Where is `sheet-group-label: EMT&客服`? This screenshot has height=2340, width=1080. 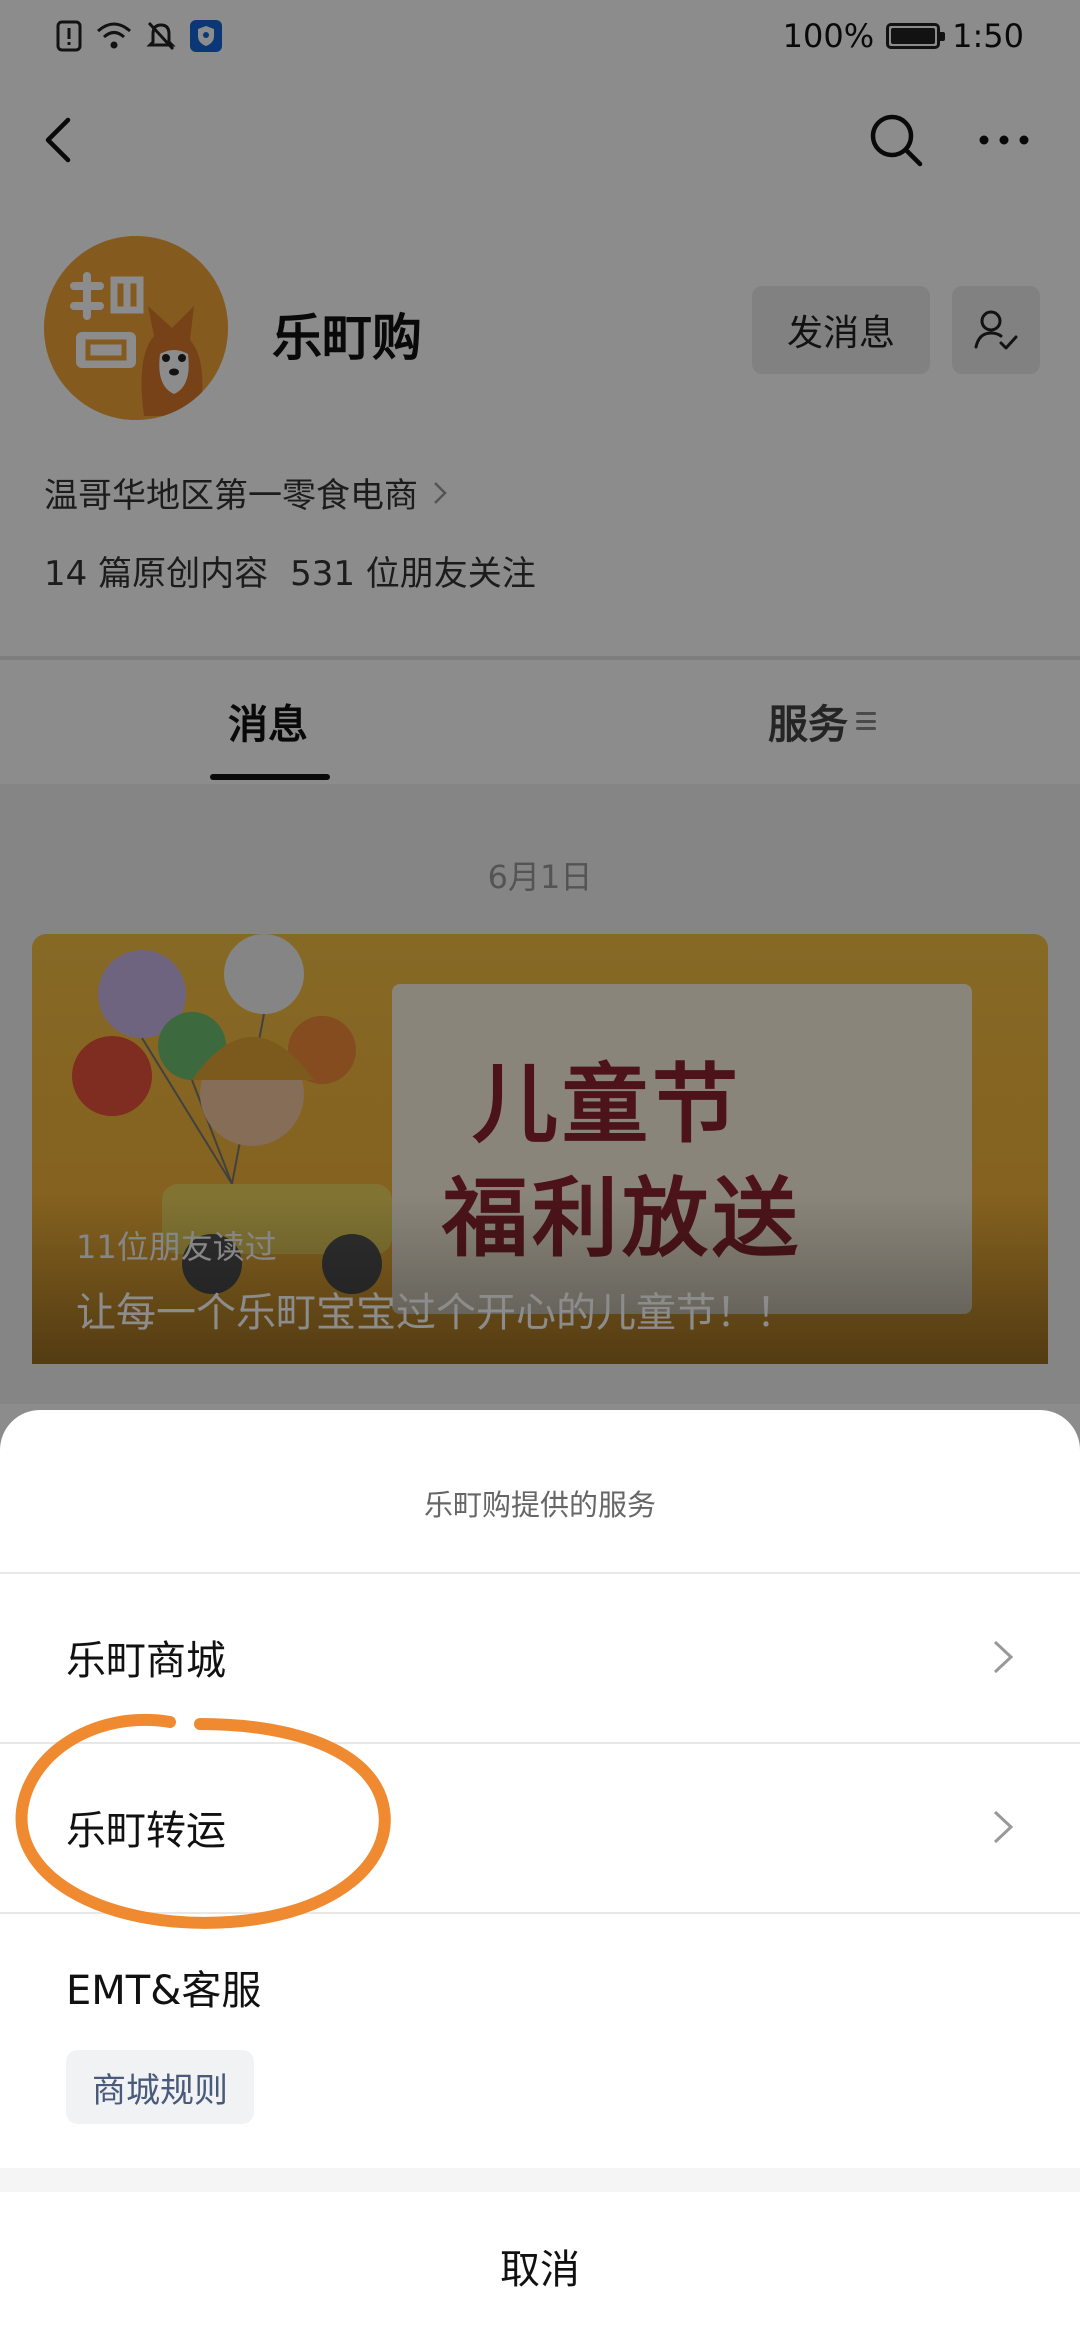 sheet-group-label: EMT&客服 is located at coordinates (164, 1991).